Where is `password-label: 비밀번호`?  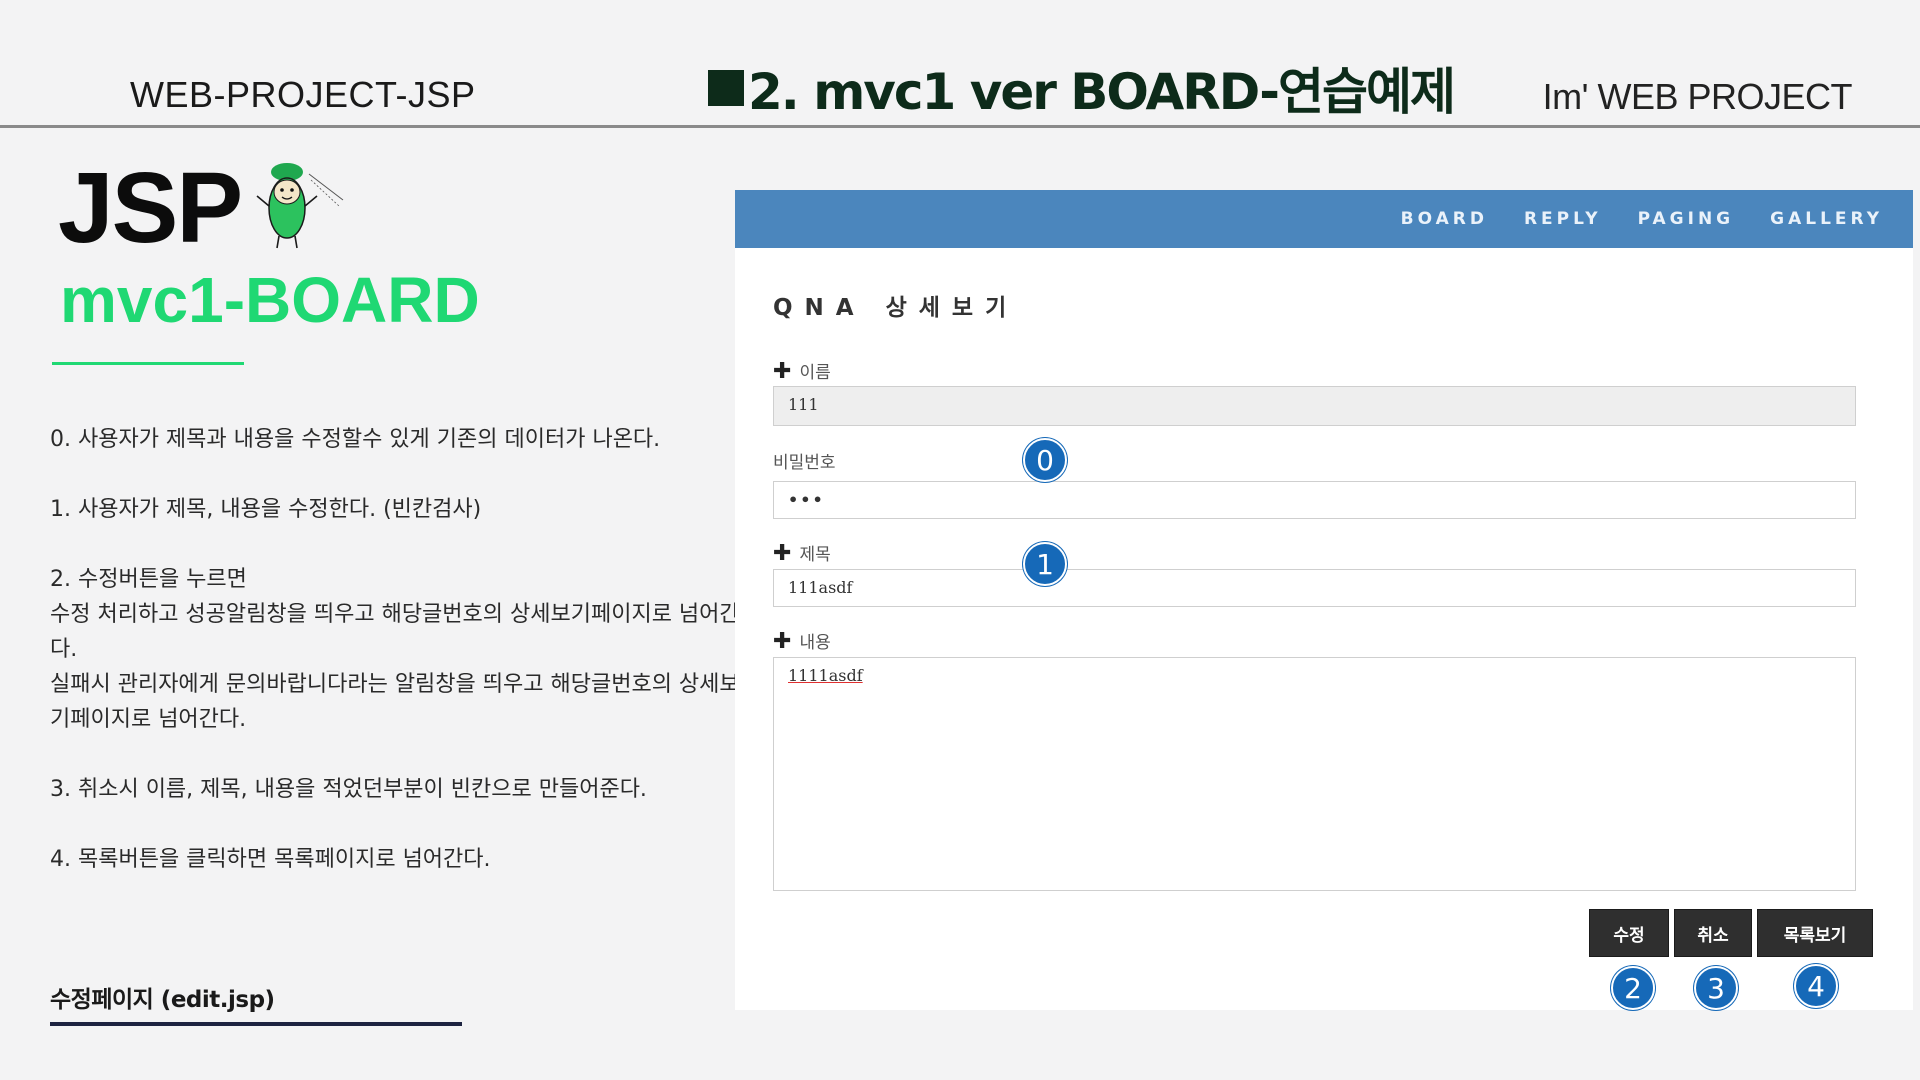 password-label: 비밀번호 is located at coordinates (804, 463).